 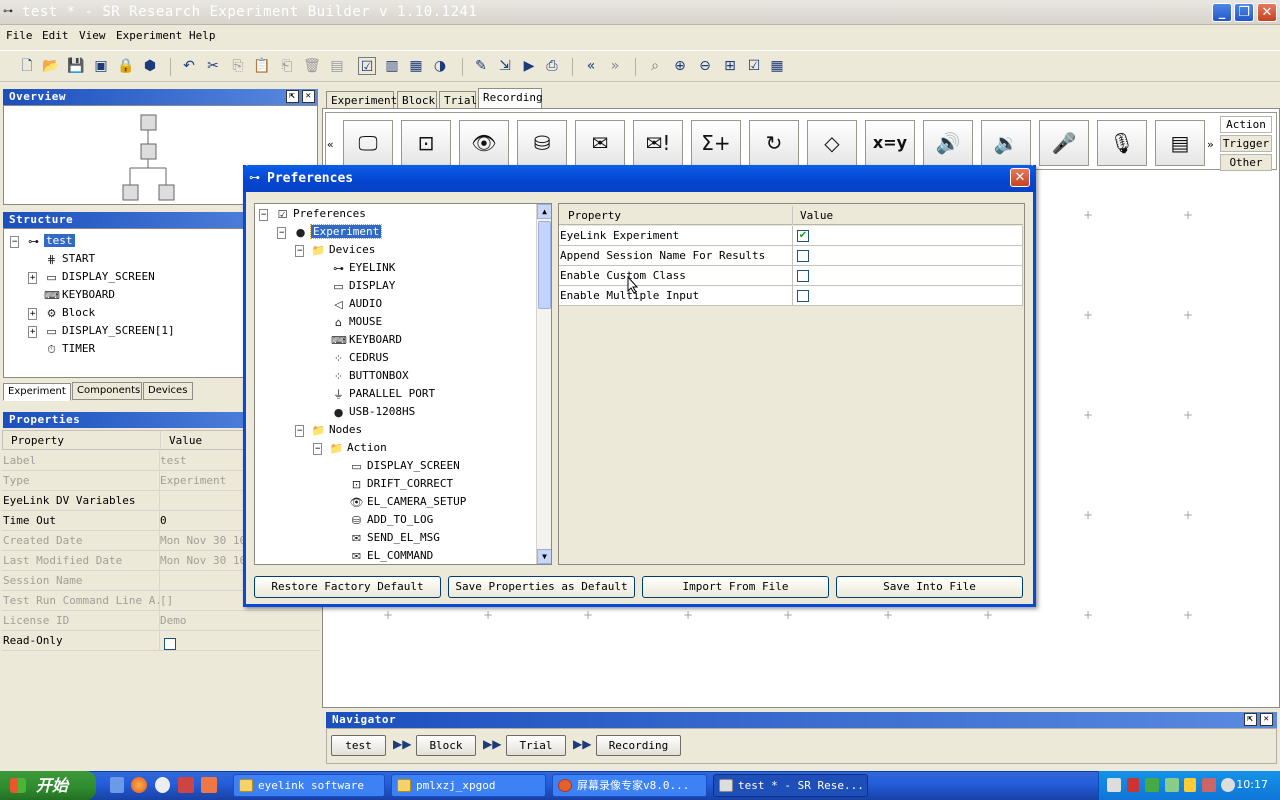 What do you see at coordinates (544, 211) in the screenshot?
I see `scroll-up-icon: ▲` at bounding box center [544, 211].